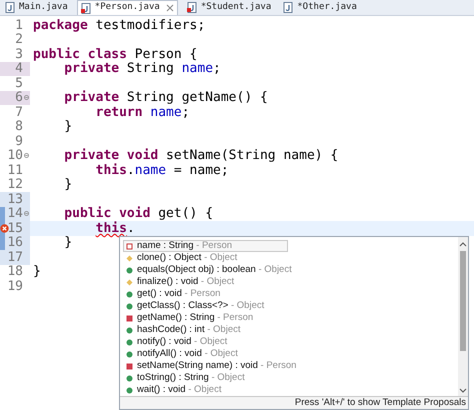 This screenshot has width=474, height=410. I want to click on line-number: 19, so click(15, 286).